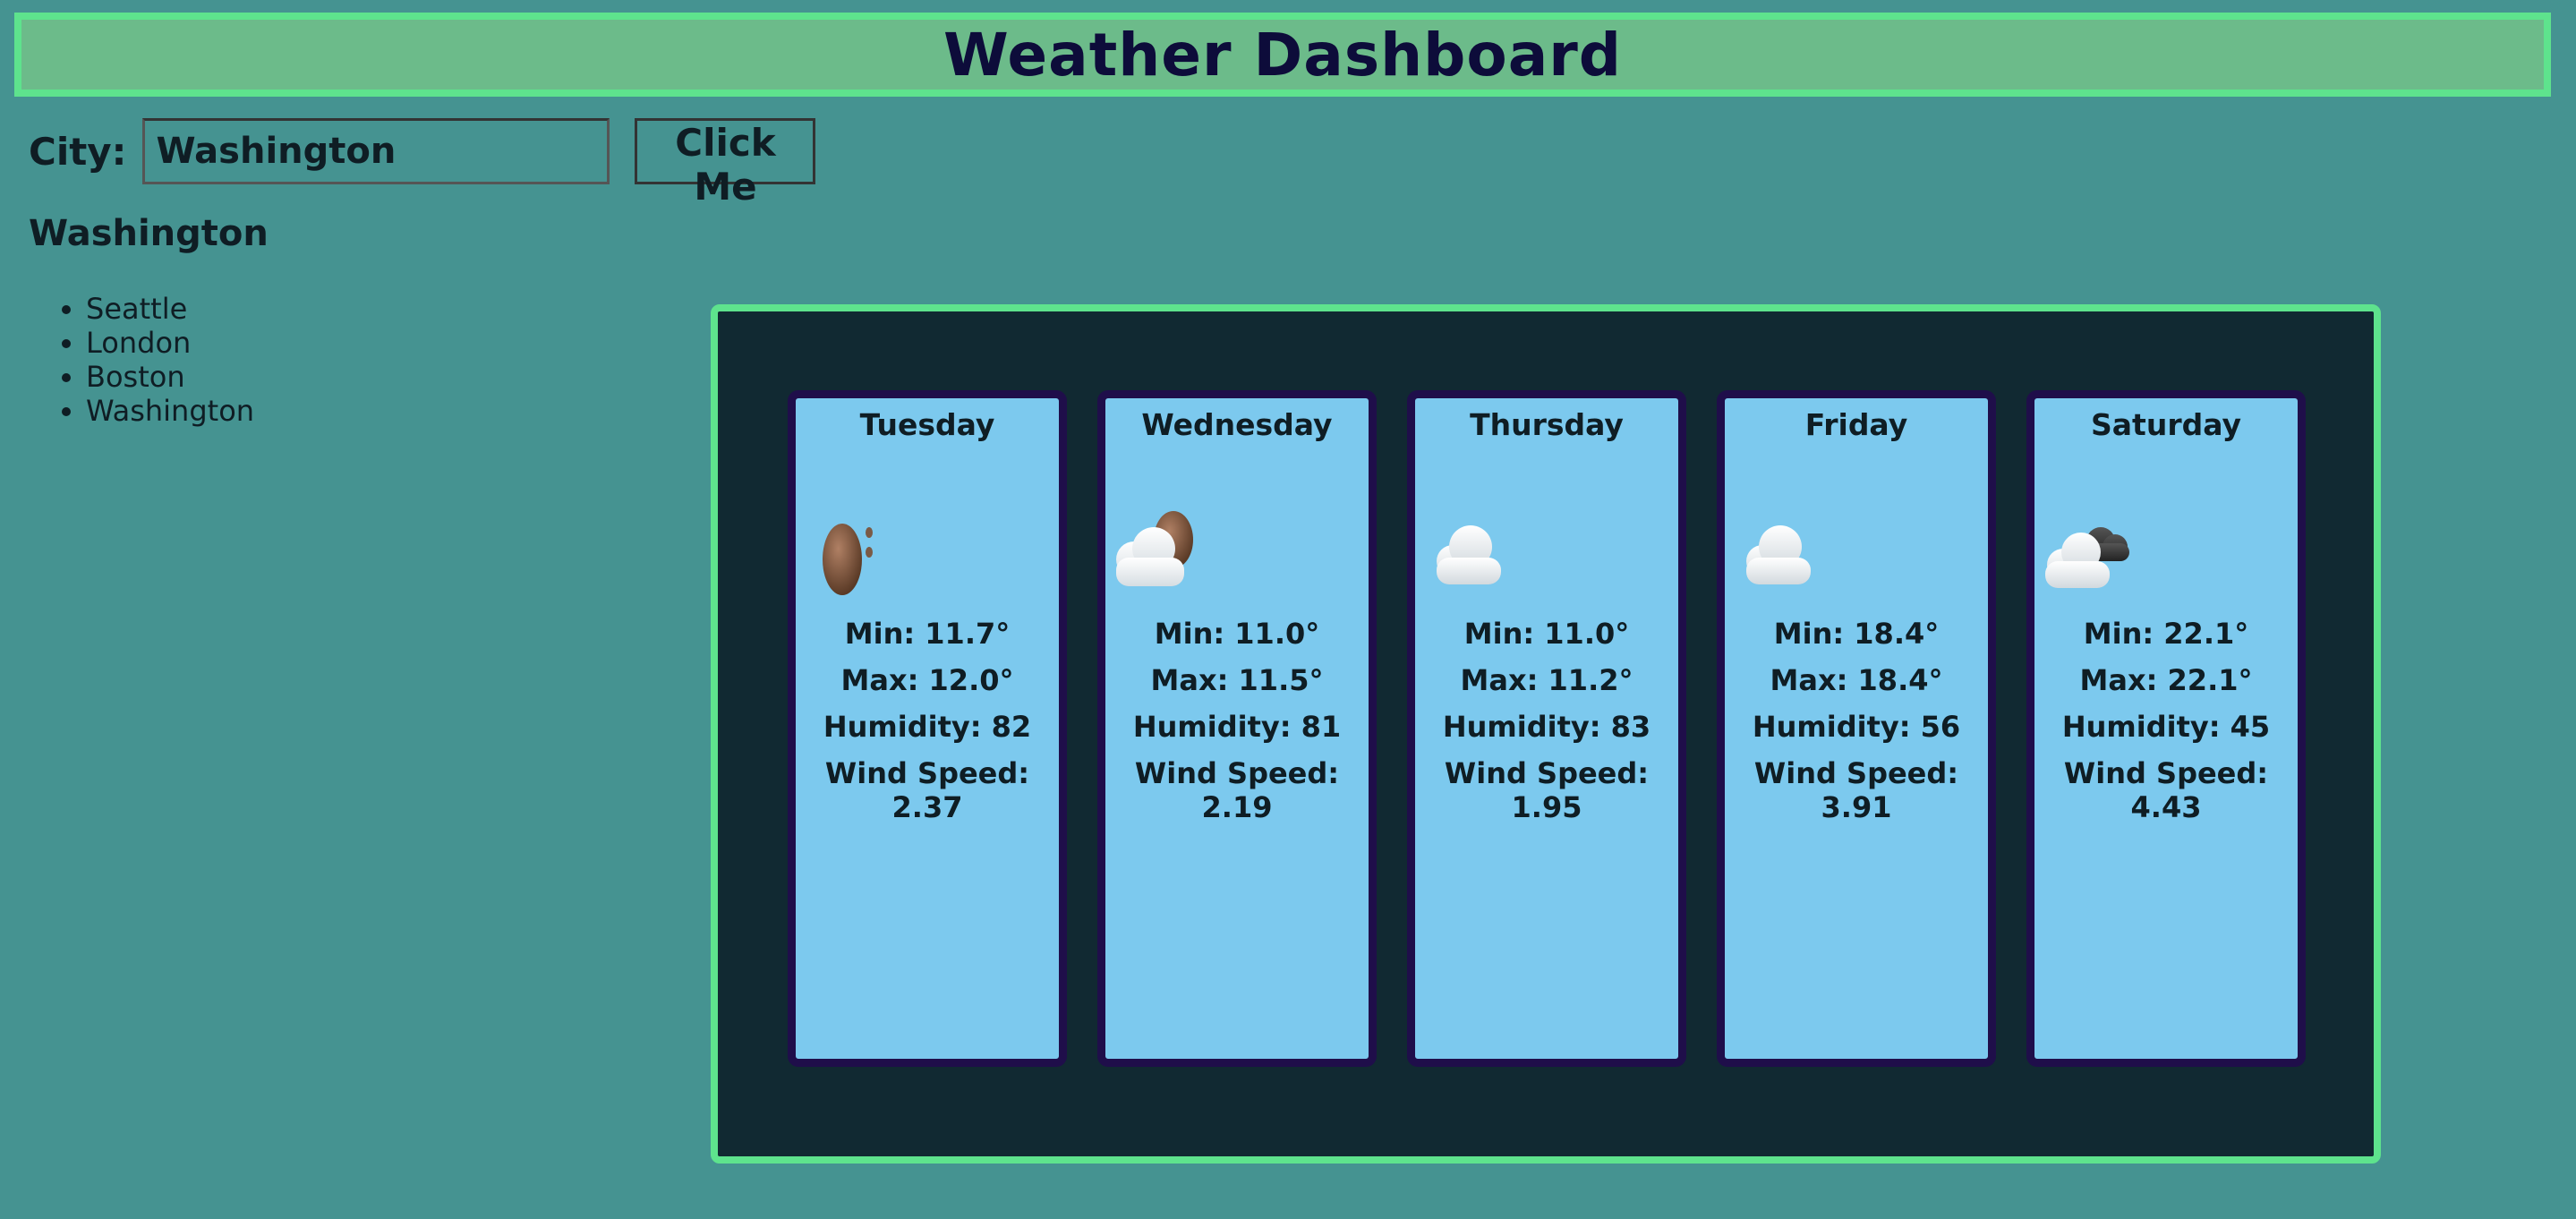  I want to click on forecast-wind: Wind Speed: 2.37, so click(927, 790).